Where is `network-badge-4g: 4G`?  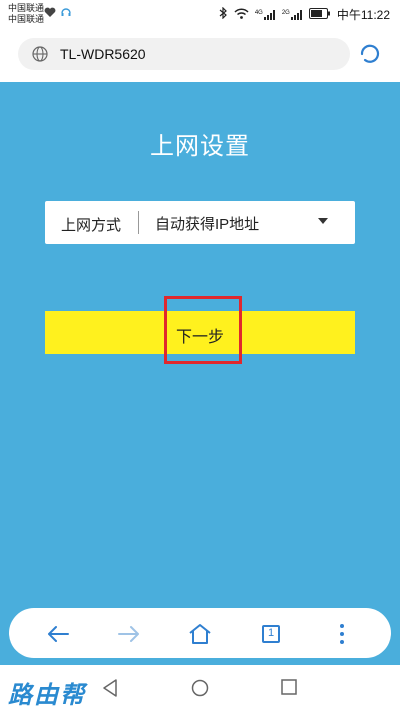
network-badge-4g: 4G is located at coordinates (258, 12).